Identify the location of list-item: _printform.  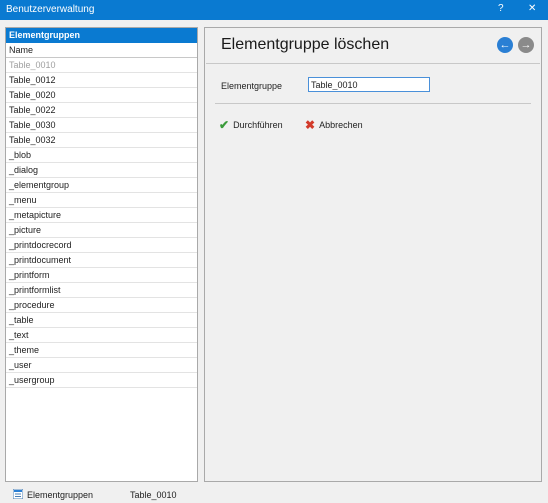
(101, 275).